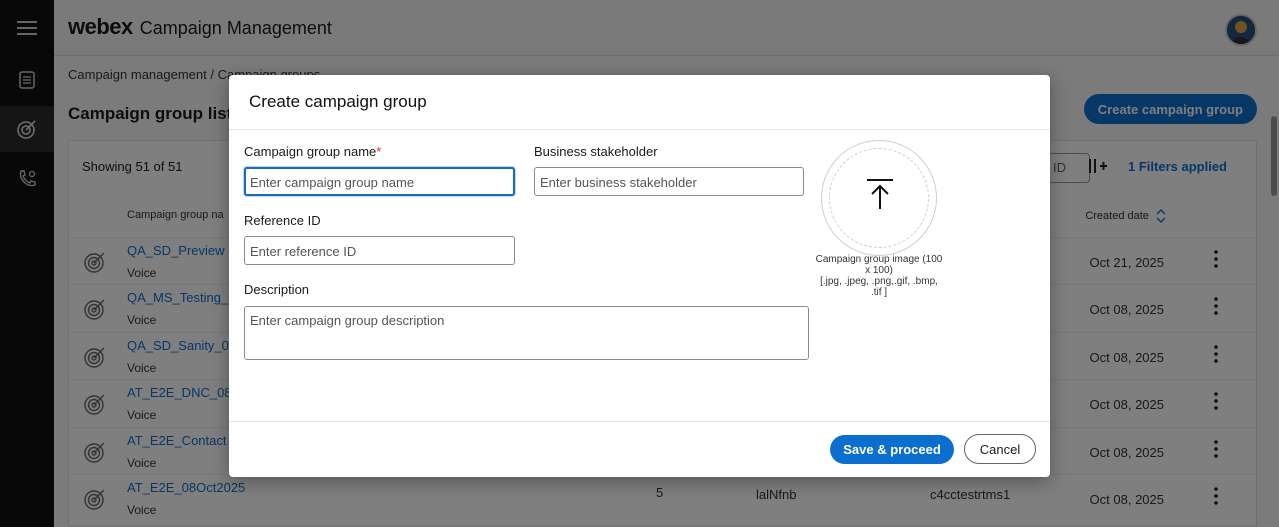 Image resolution: width=1279 pixels, height=527 pixels. Describe the element at coordinates (338, 101) in the screenshot. I see `dialog-title: Create campaign group` at that location.